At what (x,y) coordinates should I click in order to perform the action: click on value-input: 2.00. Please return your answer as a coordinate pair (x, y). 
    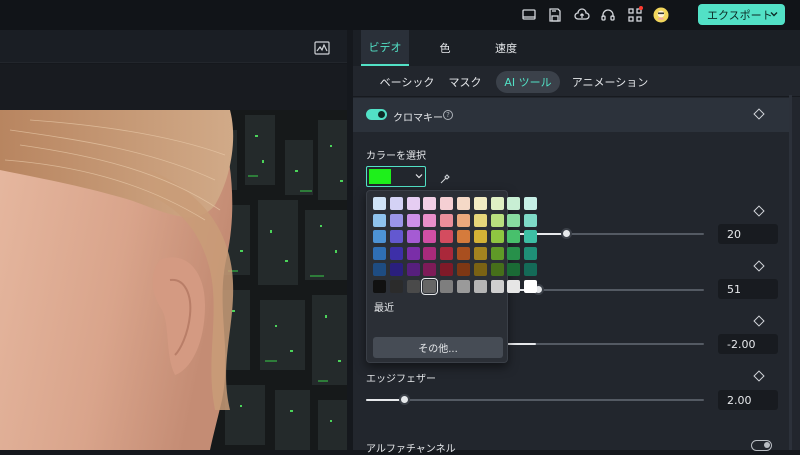
    Looking at the image, I should click on (748, 400).